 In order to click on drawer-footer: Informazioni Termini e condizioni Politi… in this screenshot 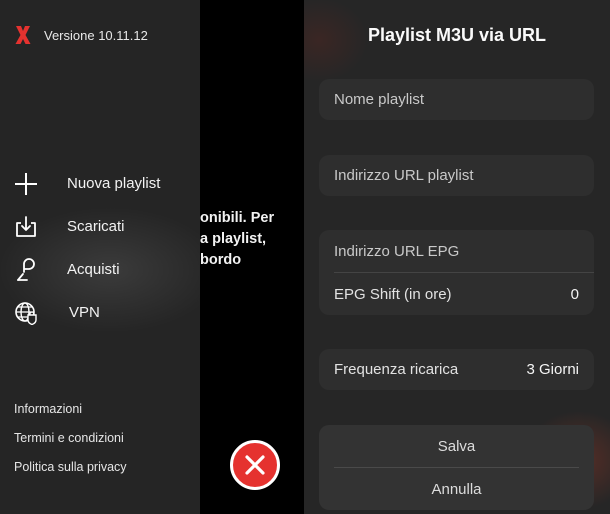, I will do `click(70, 443)`.